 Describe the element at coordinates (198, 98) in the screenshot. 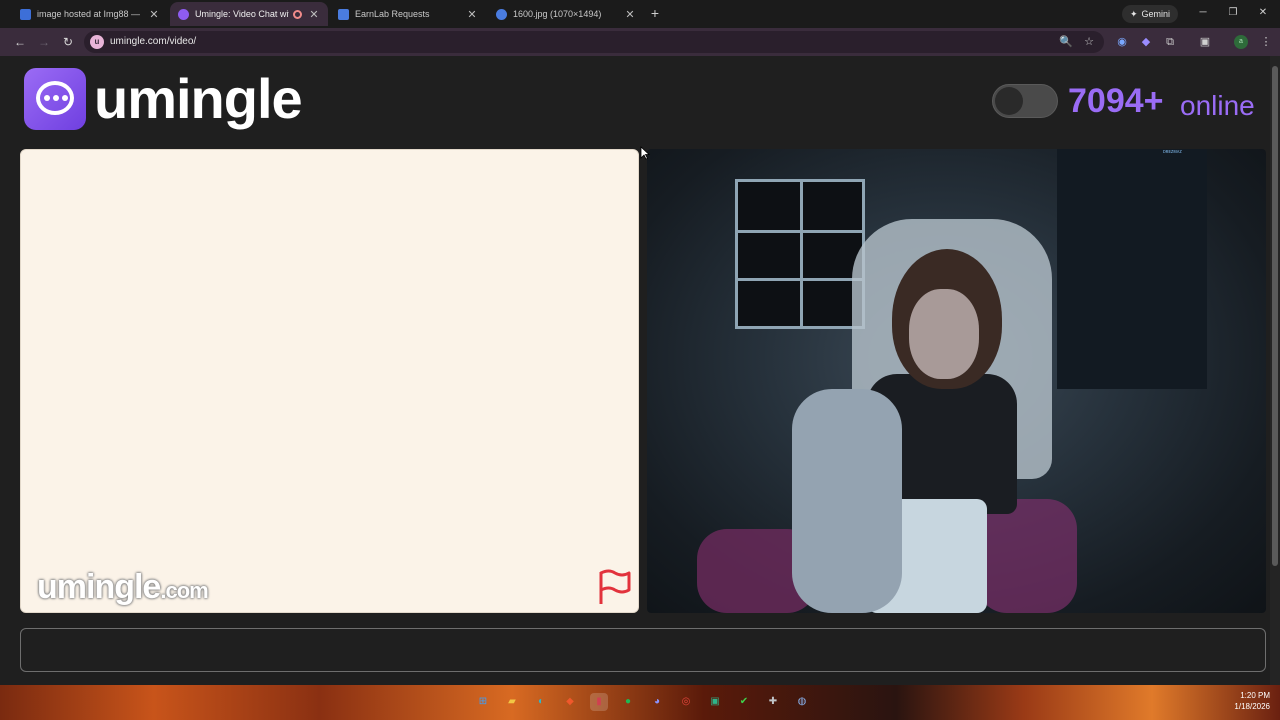

I see `brand-title: umingle` at that location.